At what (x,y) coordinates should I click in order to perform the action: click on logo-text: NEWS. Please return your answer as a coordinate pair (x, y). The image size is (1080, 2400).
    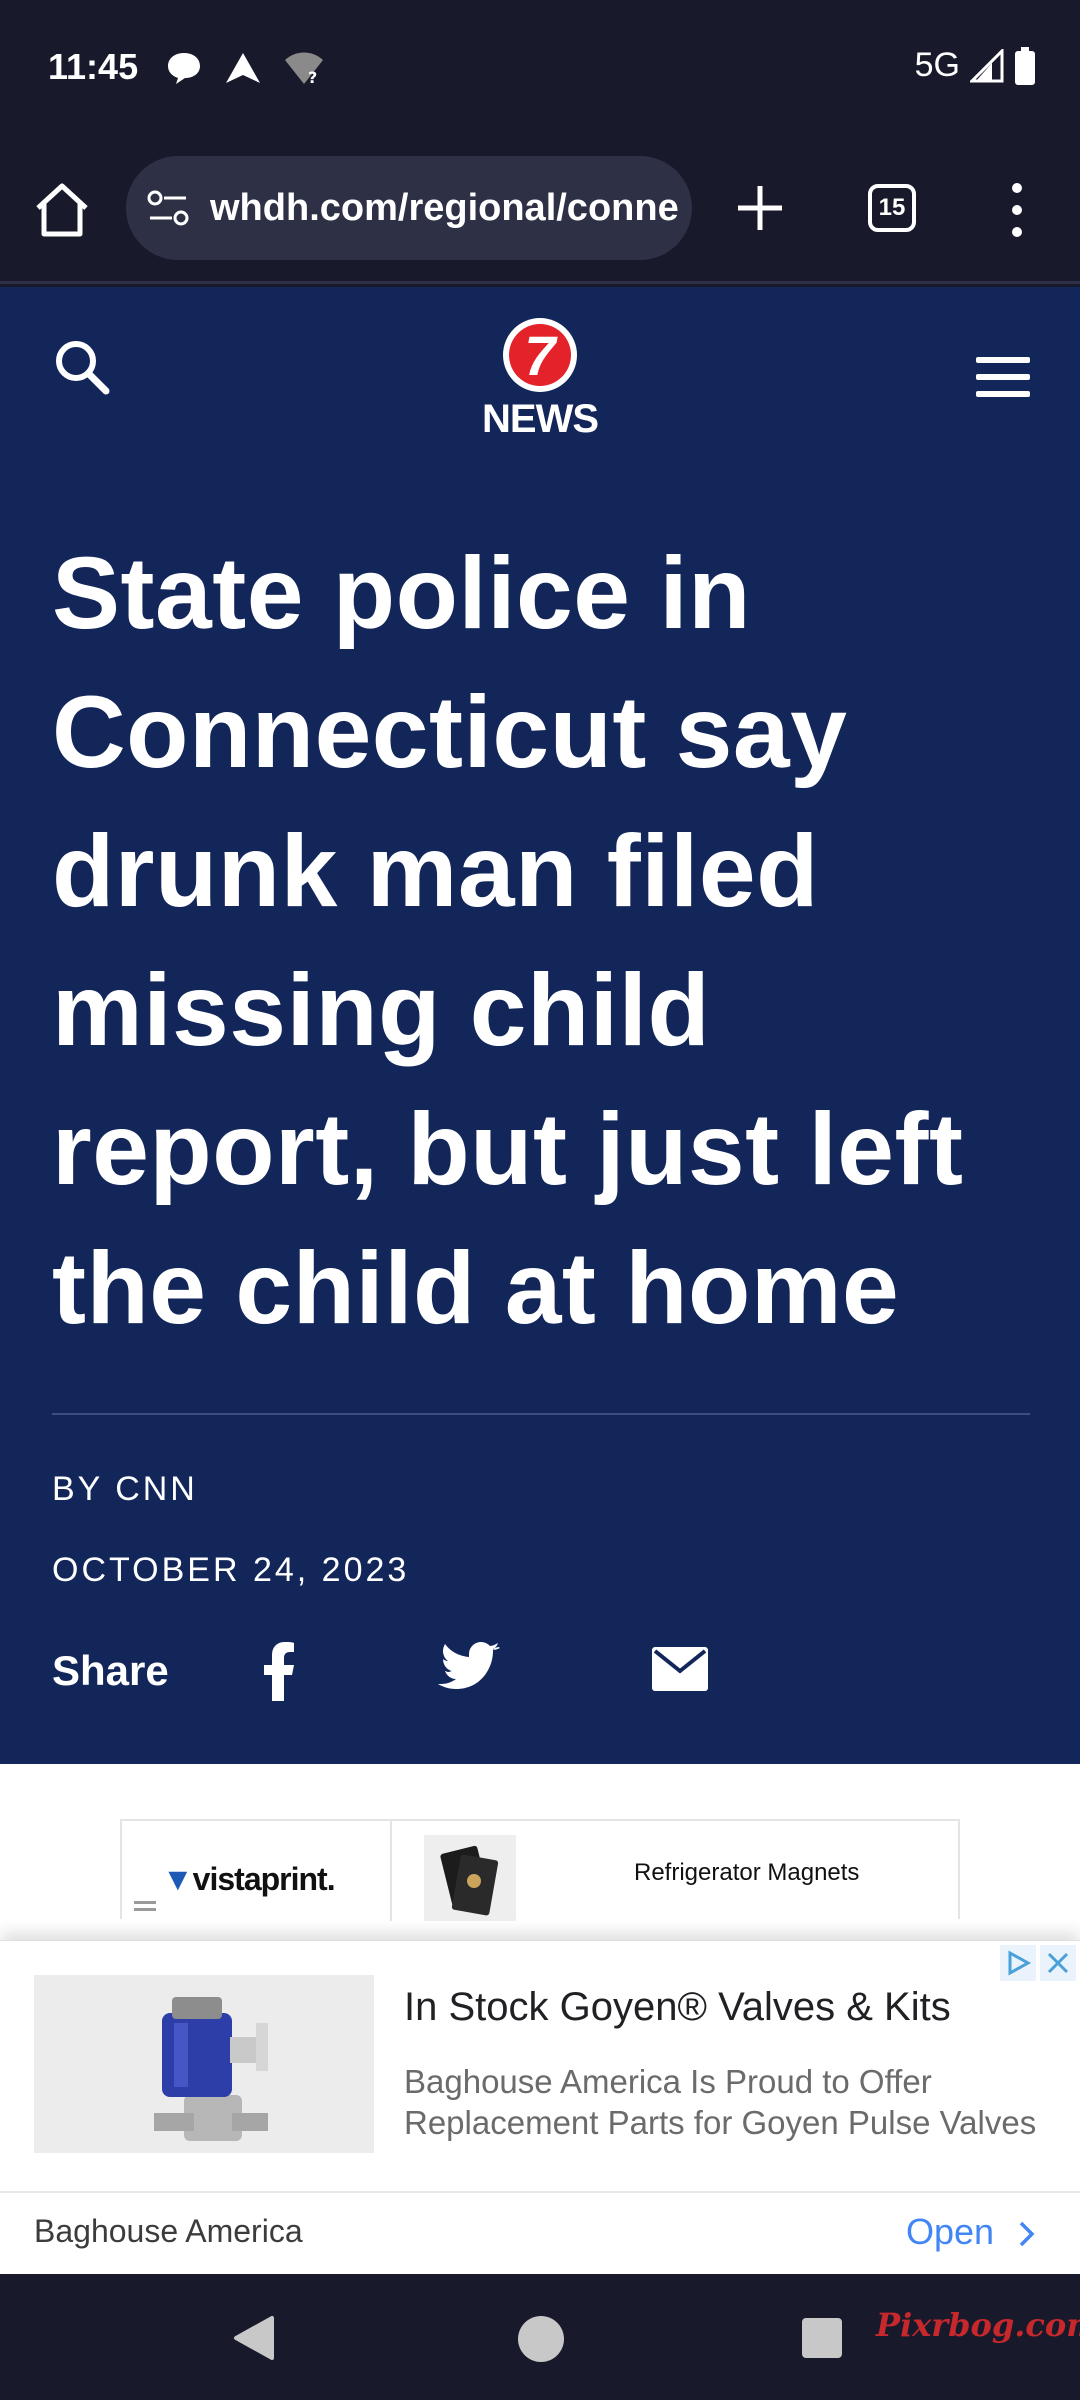
    Looking at the image, I should click on (540, 419).